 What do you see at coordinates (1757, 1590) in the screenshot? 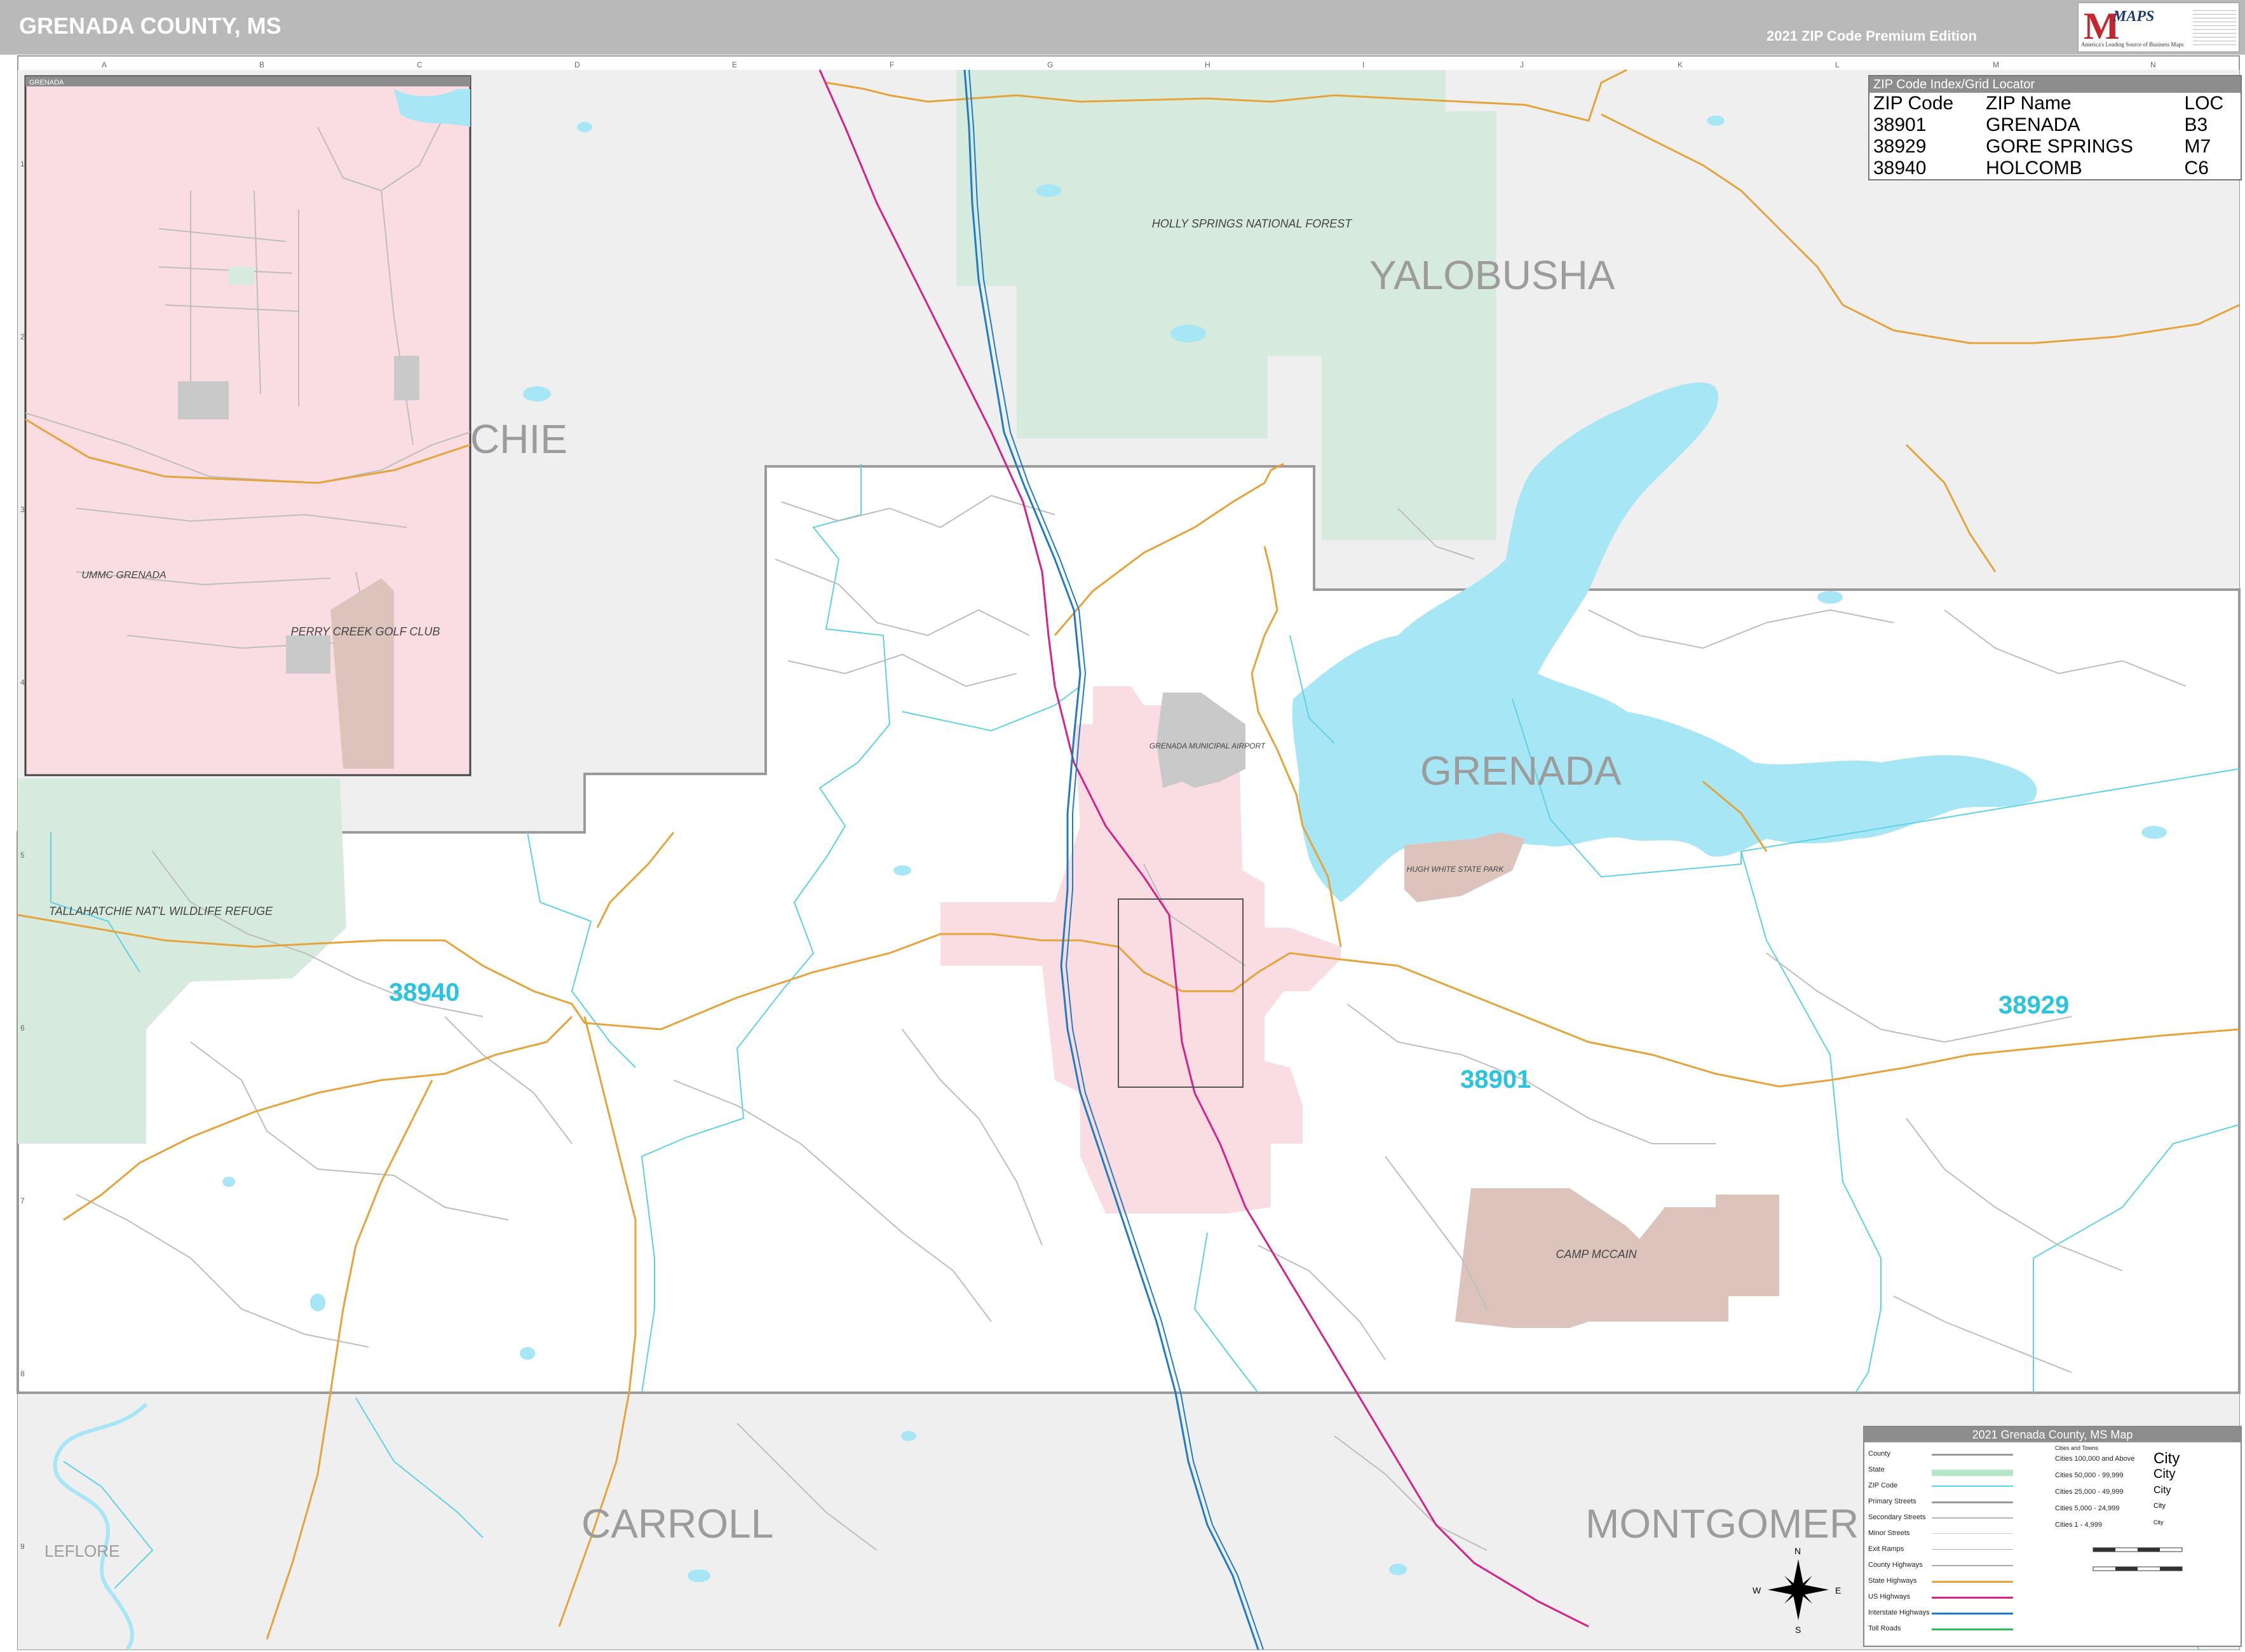
I see `compass-w: W` at bounding box center [1757, 1590].